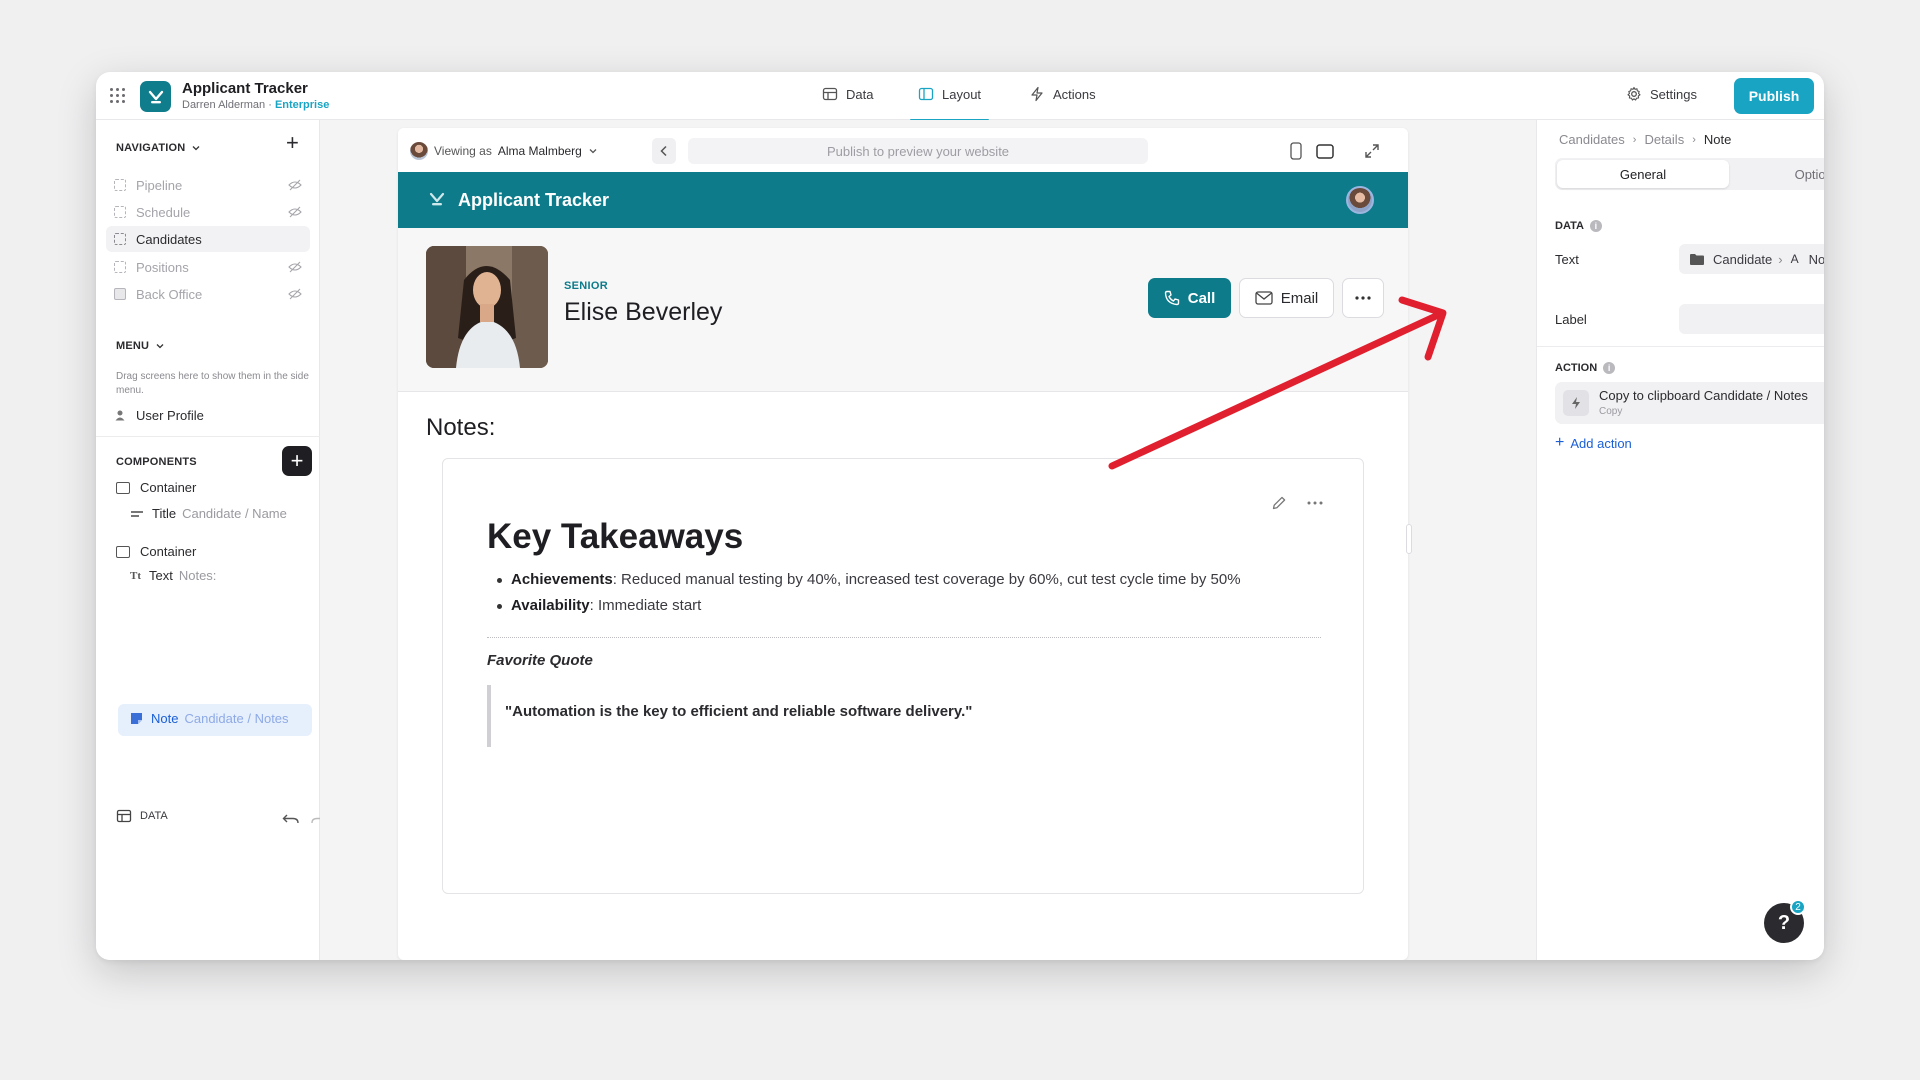 The width and height of the screenshot is (1920, 1080). I want to click on person-photo-icon, so click(487, 307).